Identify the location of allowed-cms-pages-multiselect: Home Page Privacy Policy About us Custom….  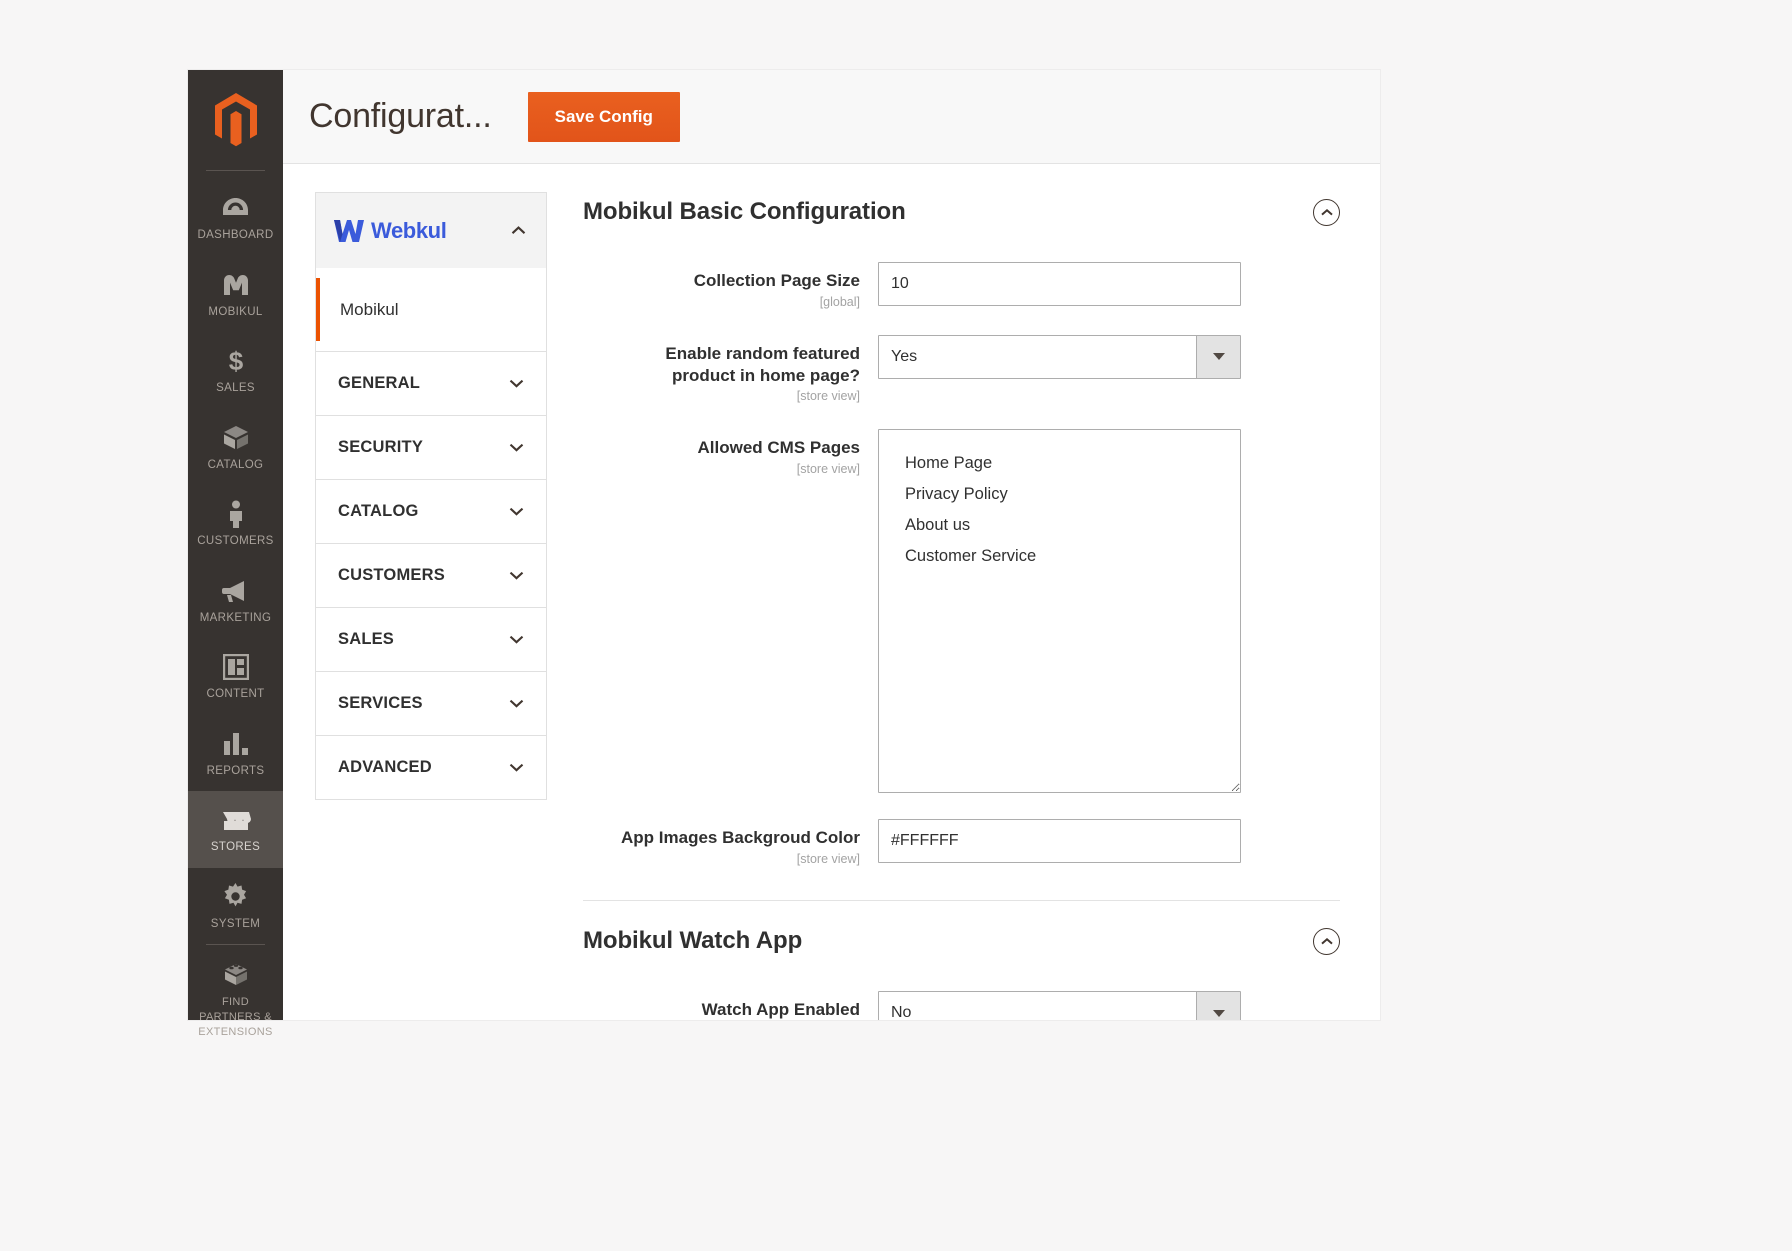
(1059, 611).